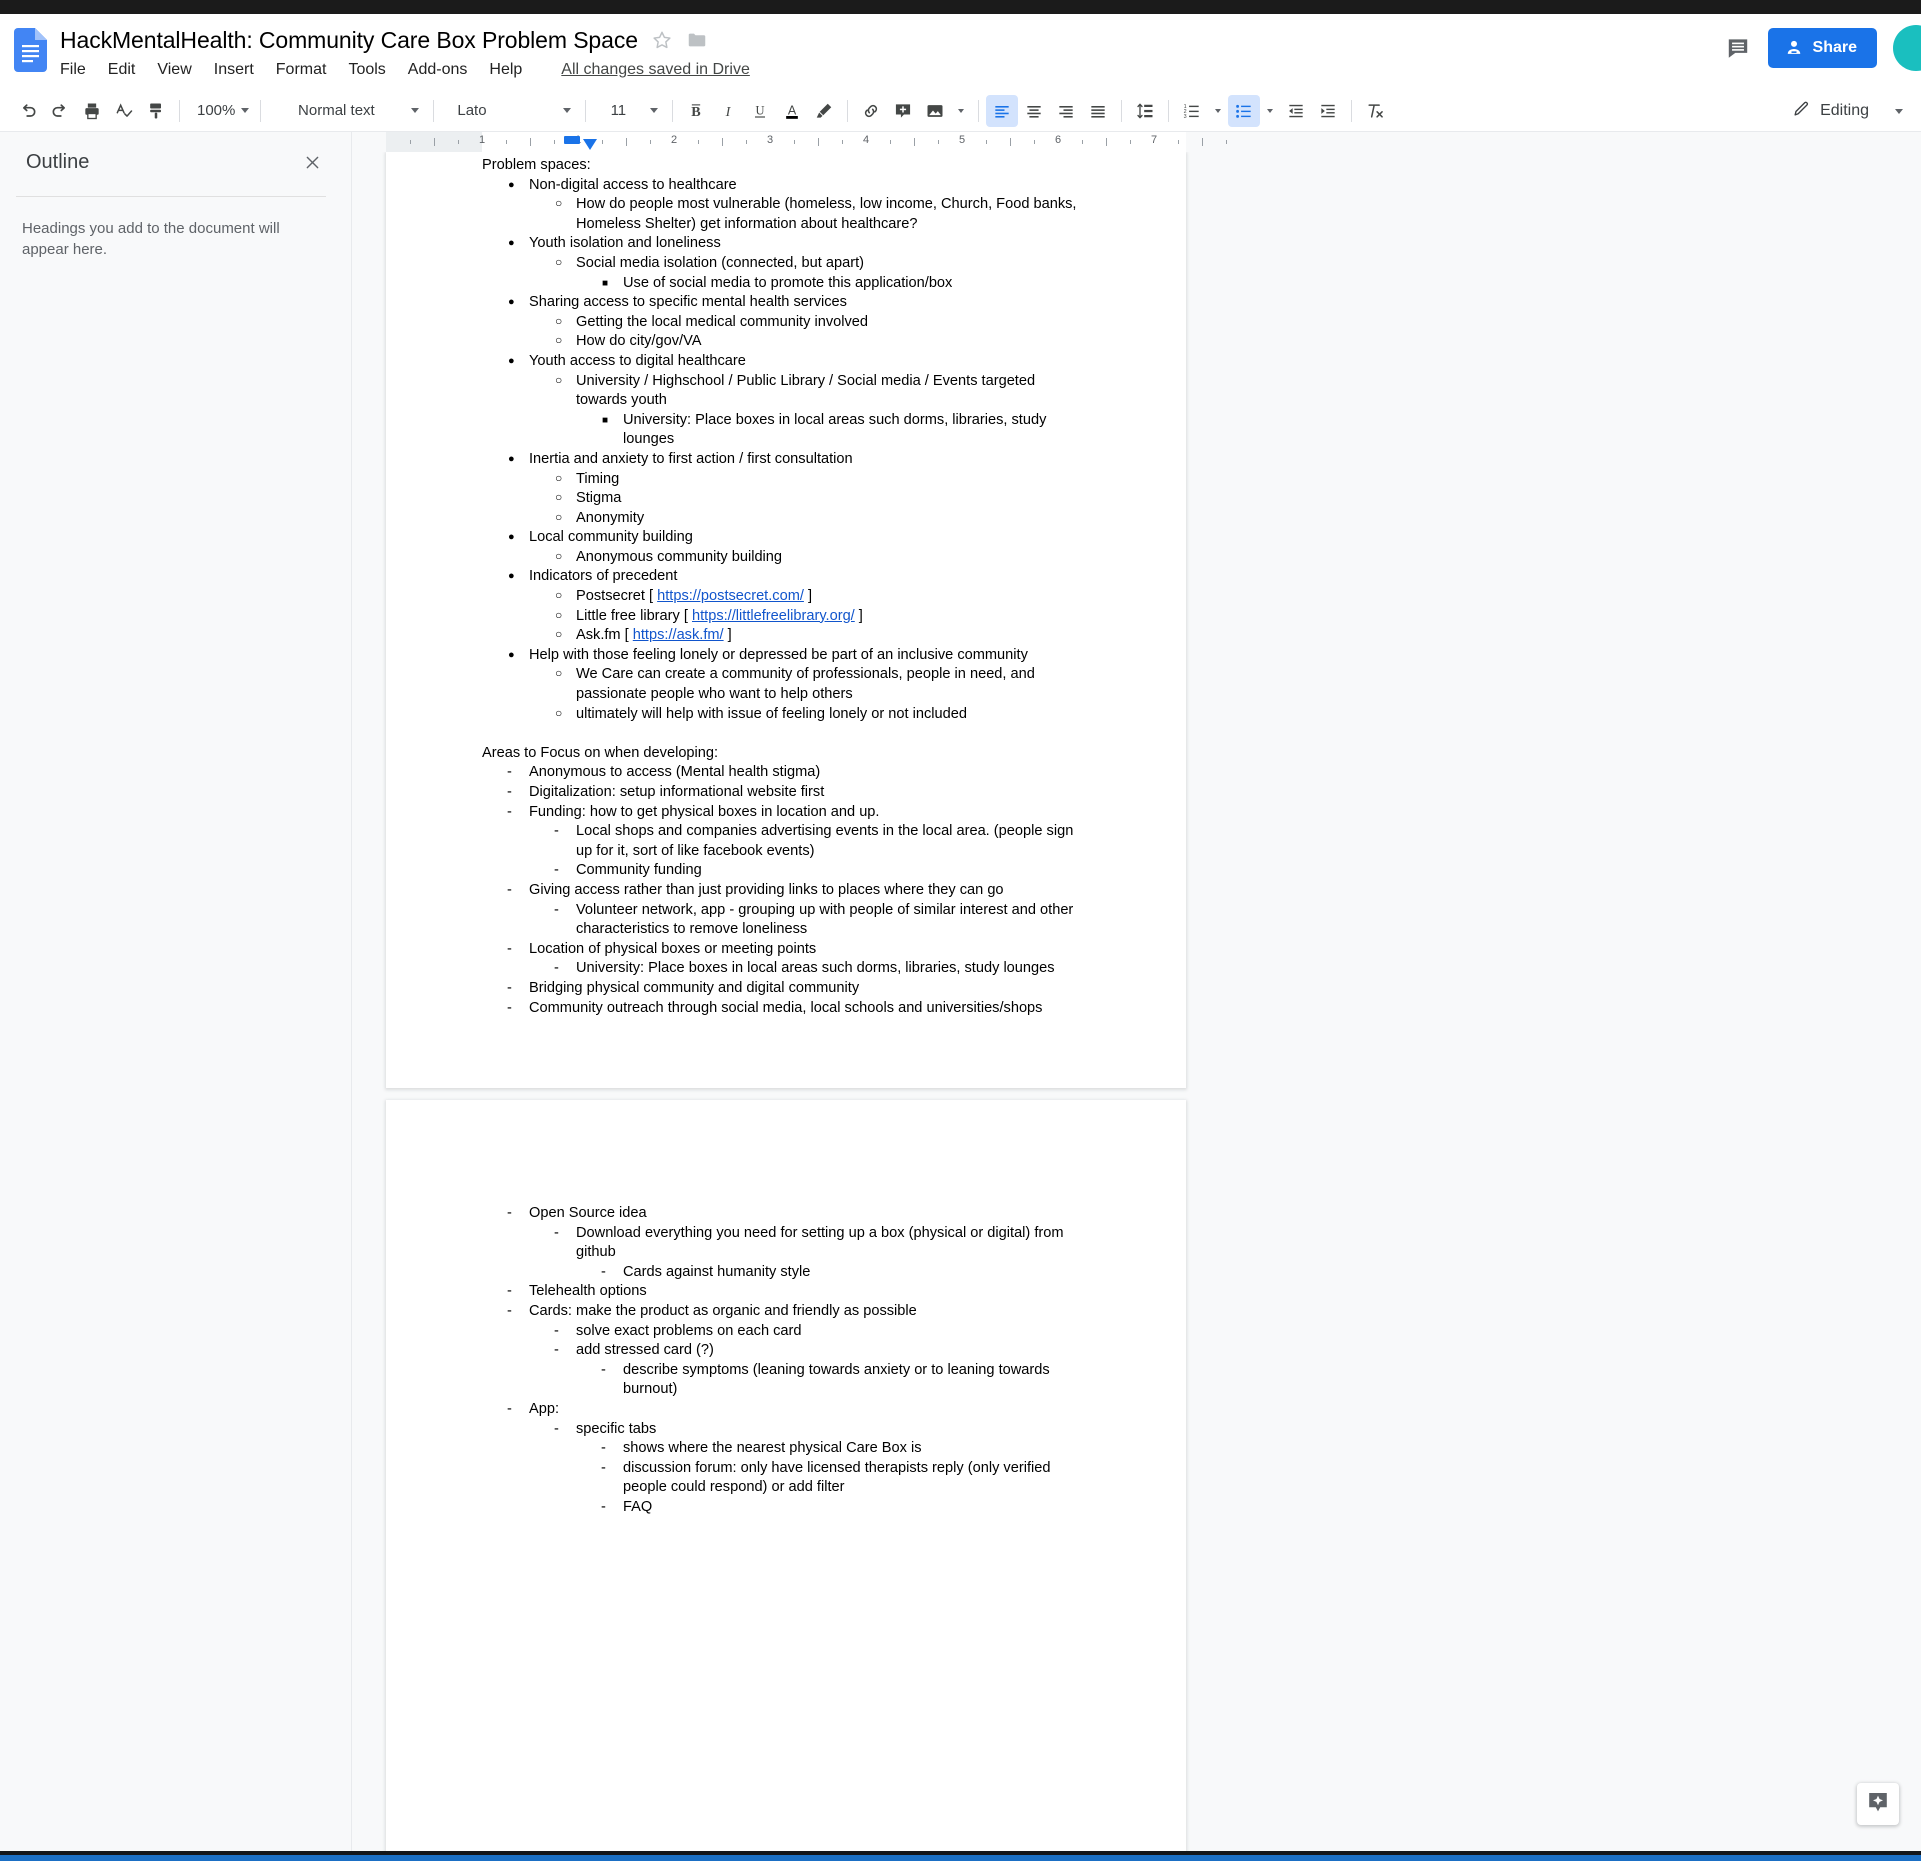 The width and height of the screenshot is (1921, 1861). Describe the element at coordinates (415, 111) in the screenshot. I see `paragraph-style-chevron-down-icon` at that location.